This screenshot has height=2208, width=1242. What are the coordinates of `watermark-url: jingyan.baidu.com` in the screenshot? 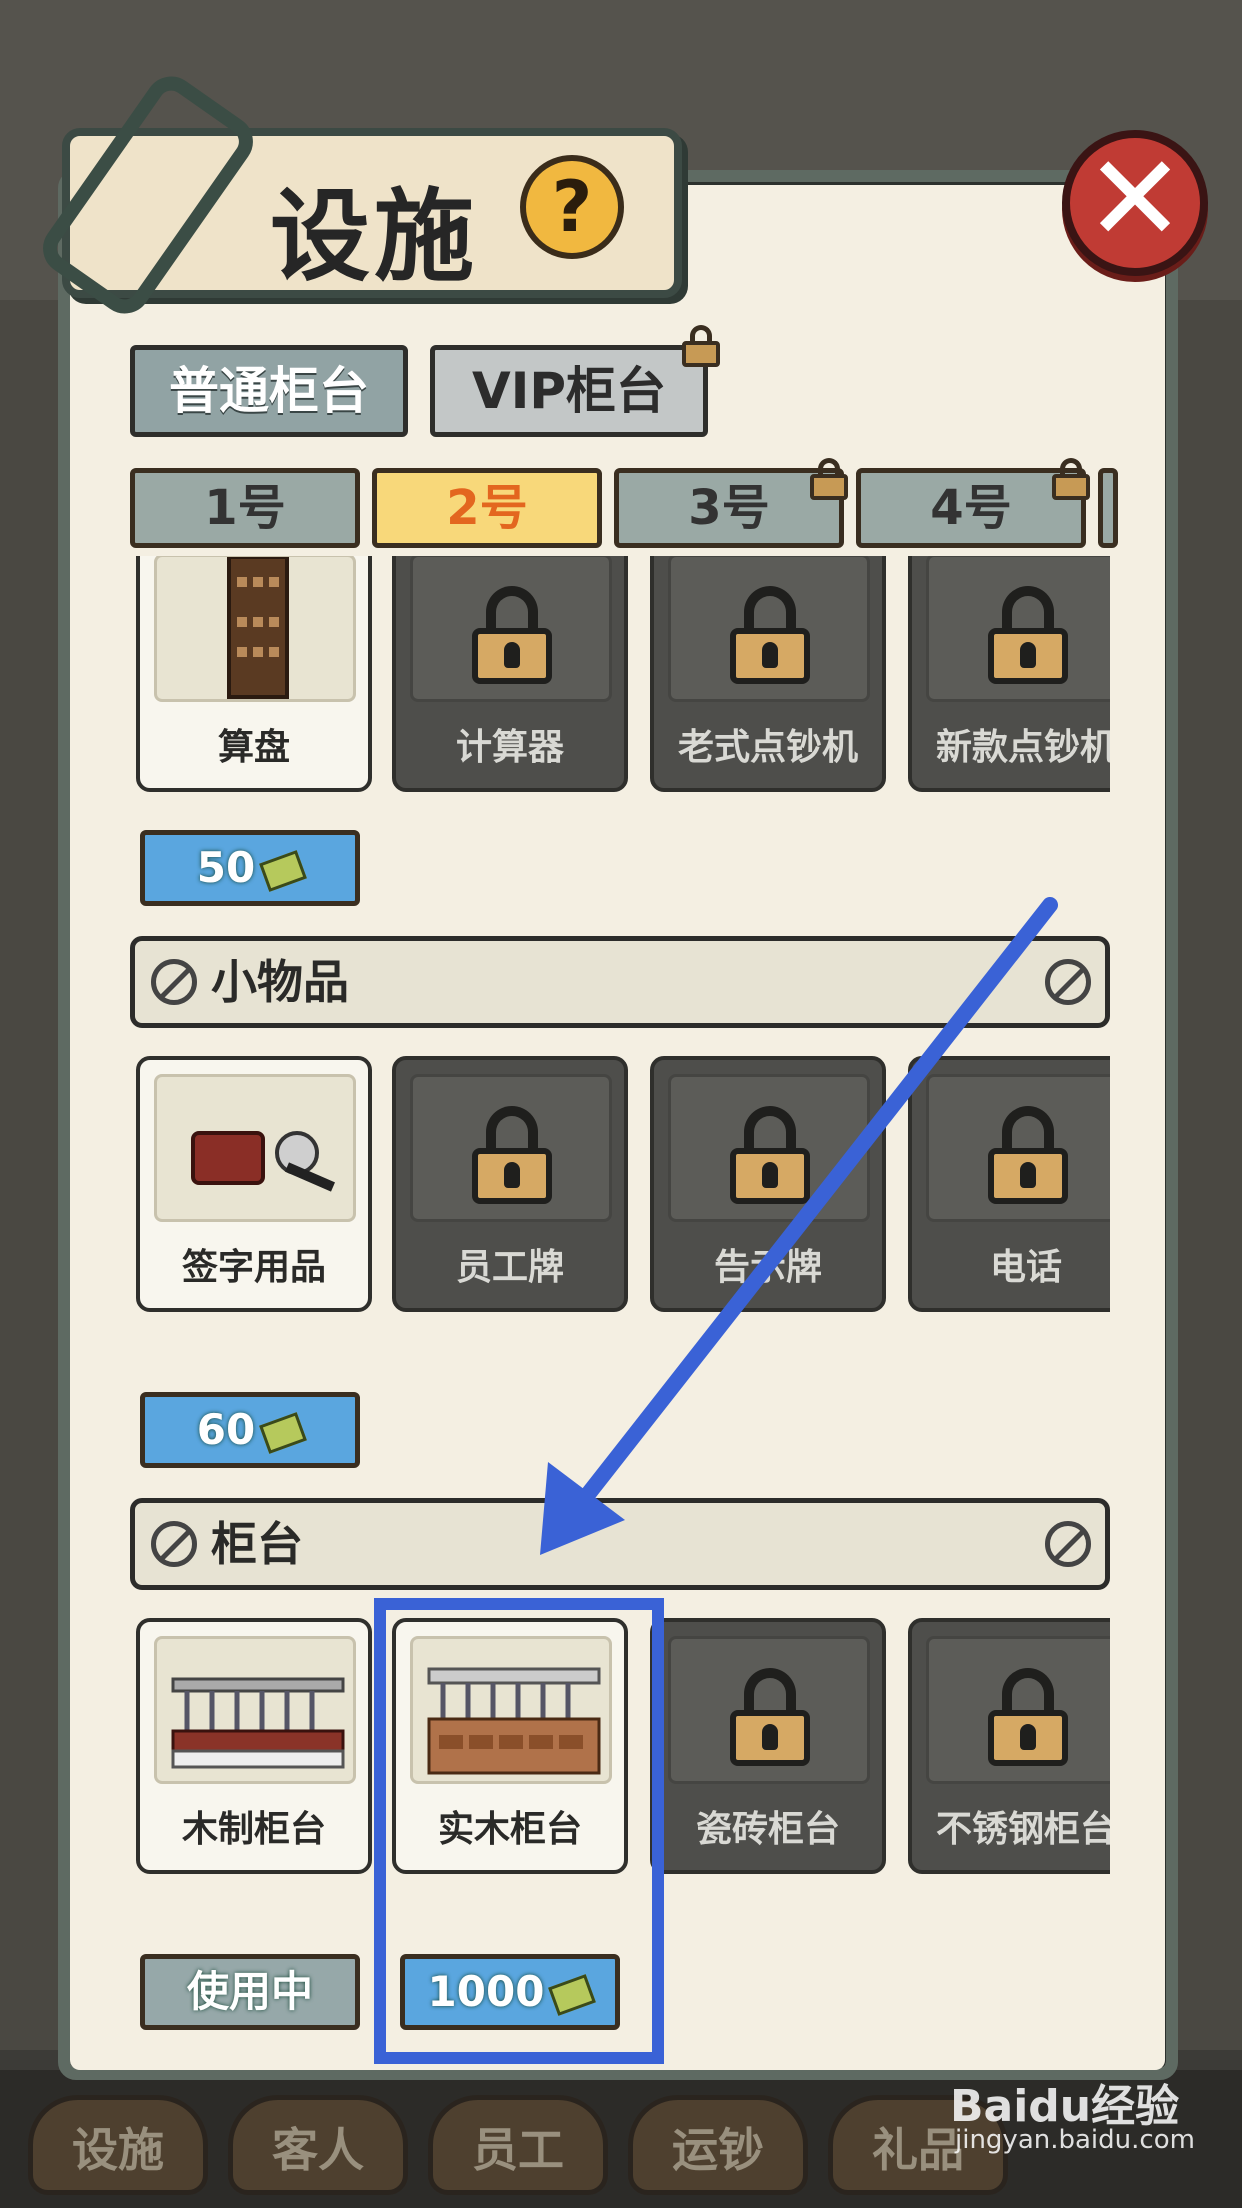 It's located at (1075, 2140).